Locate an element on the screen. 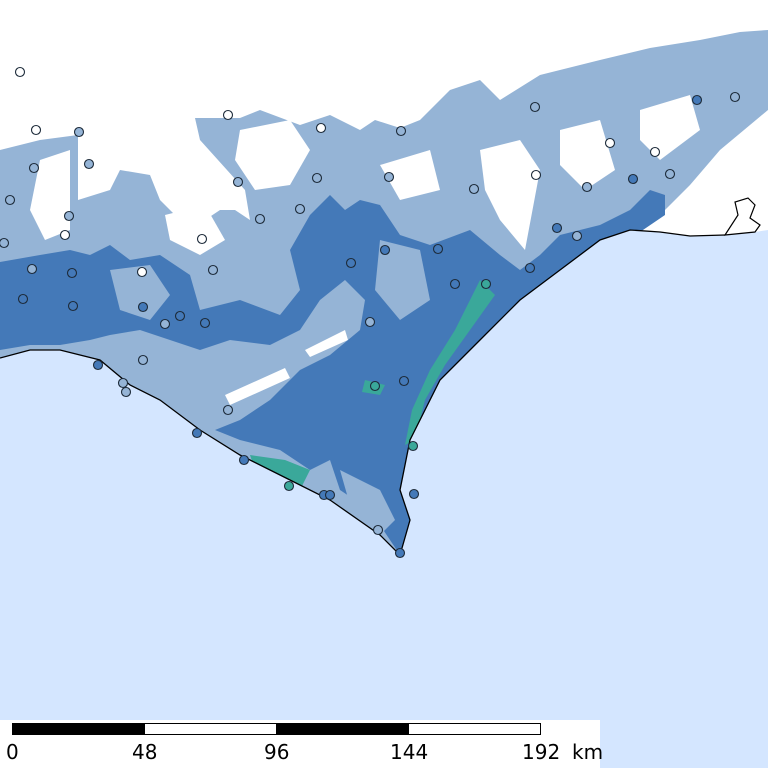 Image resolution: width=768 pixels, height=768 pixels. scale-unit-label: km is located at coordinates (588, 752).